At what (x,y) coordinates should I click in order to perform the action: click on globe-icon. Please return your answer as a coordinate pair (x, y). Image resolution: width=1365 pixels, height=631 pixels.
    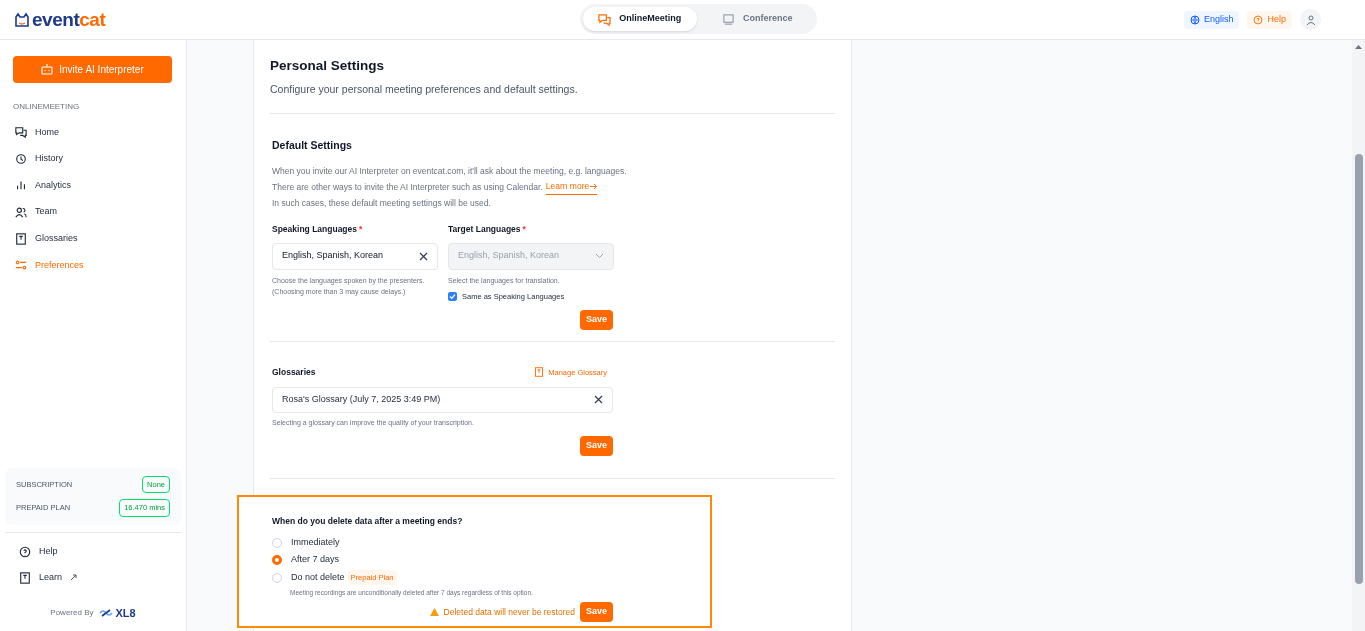
    Looking at the image, I should click on (1194, 19).